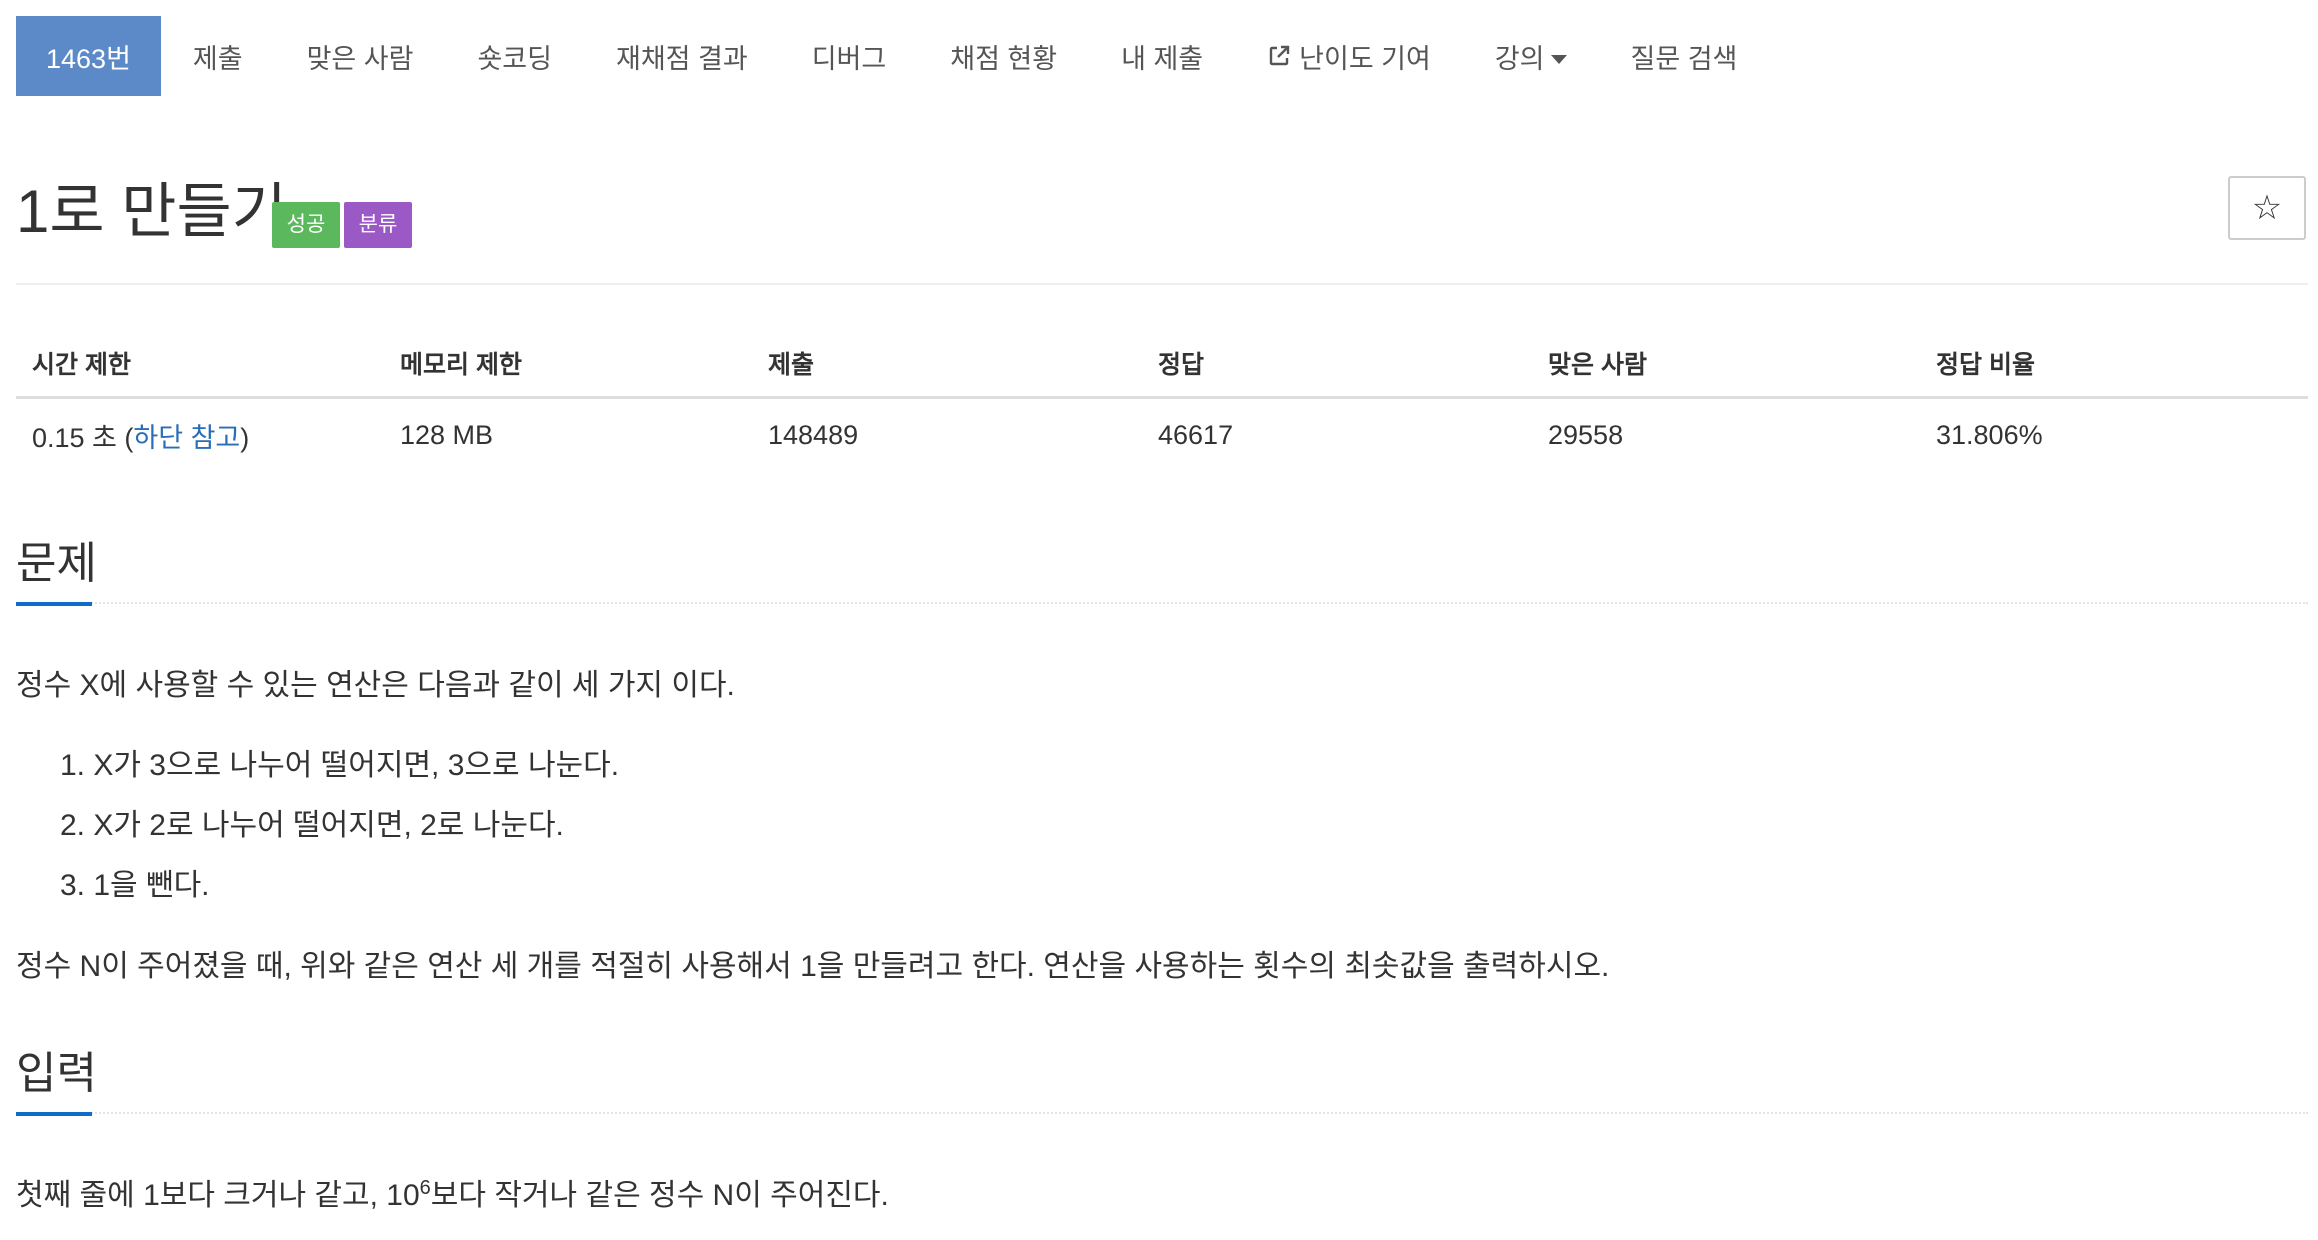  Describe the element at coordinates (1684, 56) in the screenshot. I see `tab-question-search: 질문 검색` at that location.